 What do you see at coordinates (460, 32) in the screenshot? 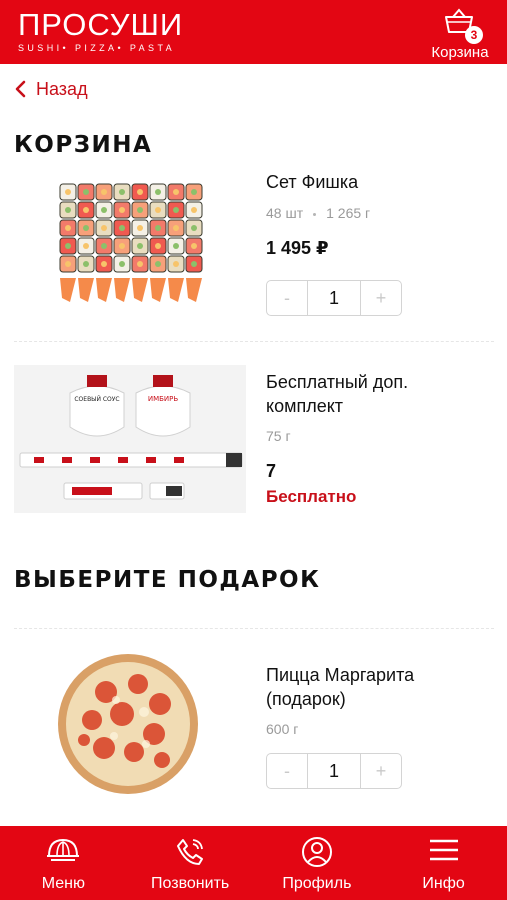
I see `cart-button: 3 Корзина` at bounding box center [460, 32].